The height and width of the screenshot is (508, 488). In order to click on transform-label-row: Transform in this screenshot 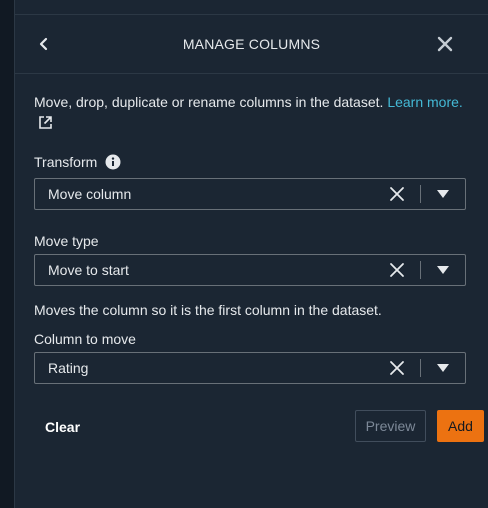, I will do `click(77, 162)`.